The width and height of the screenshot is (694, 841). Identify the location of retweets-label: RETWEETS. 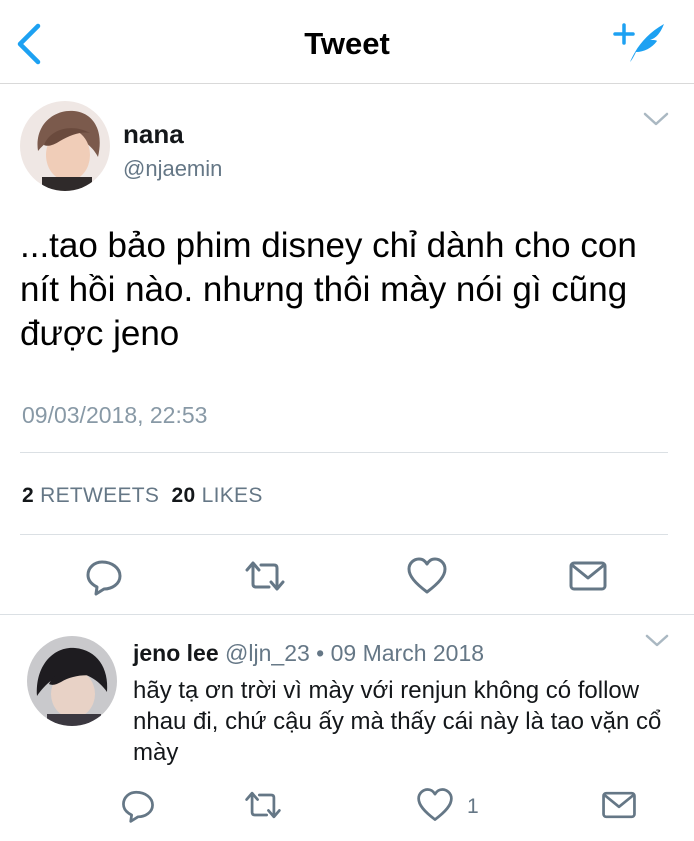
(100, 495).